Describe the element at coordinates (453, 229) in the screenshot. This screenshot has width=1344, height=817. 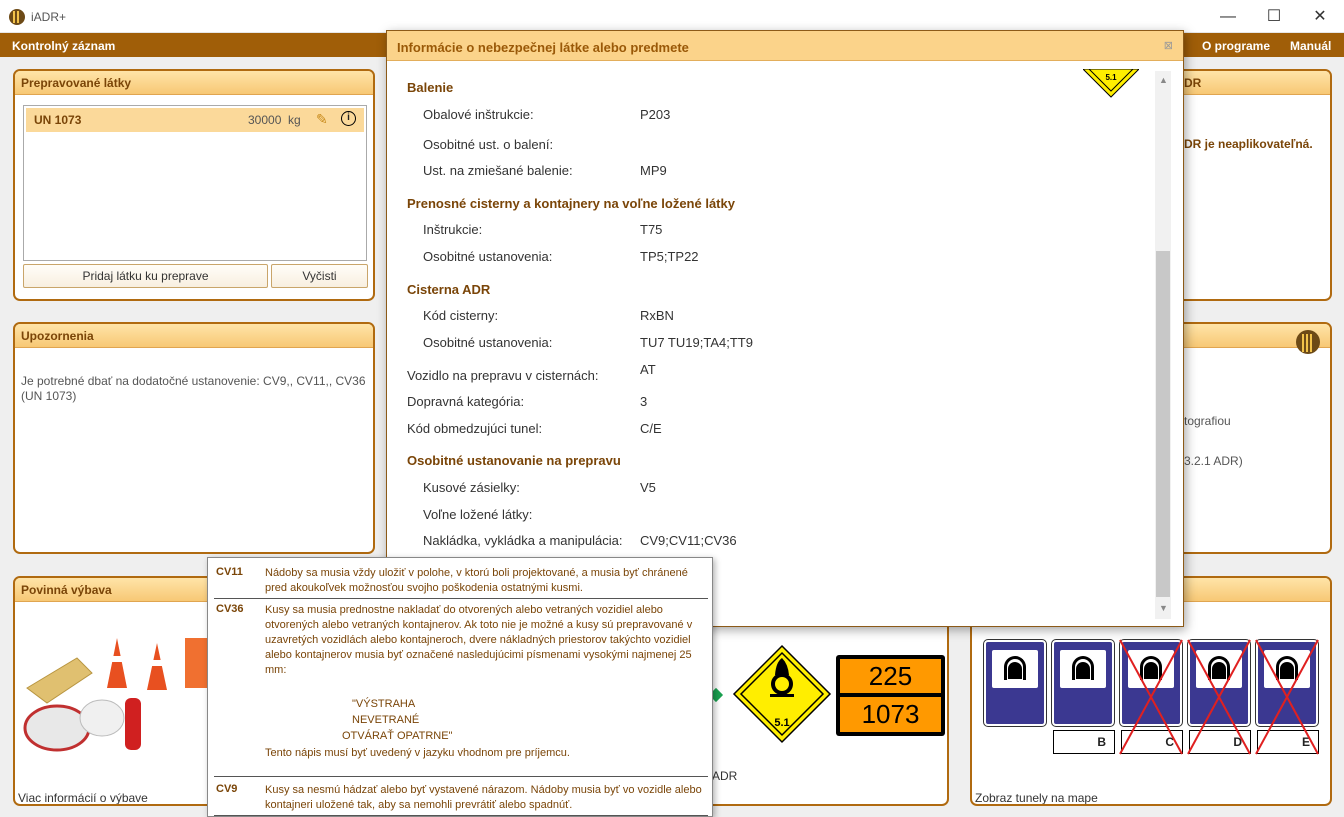
I see `row-label: Inštrukcie:` at that location.